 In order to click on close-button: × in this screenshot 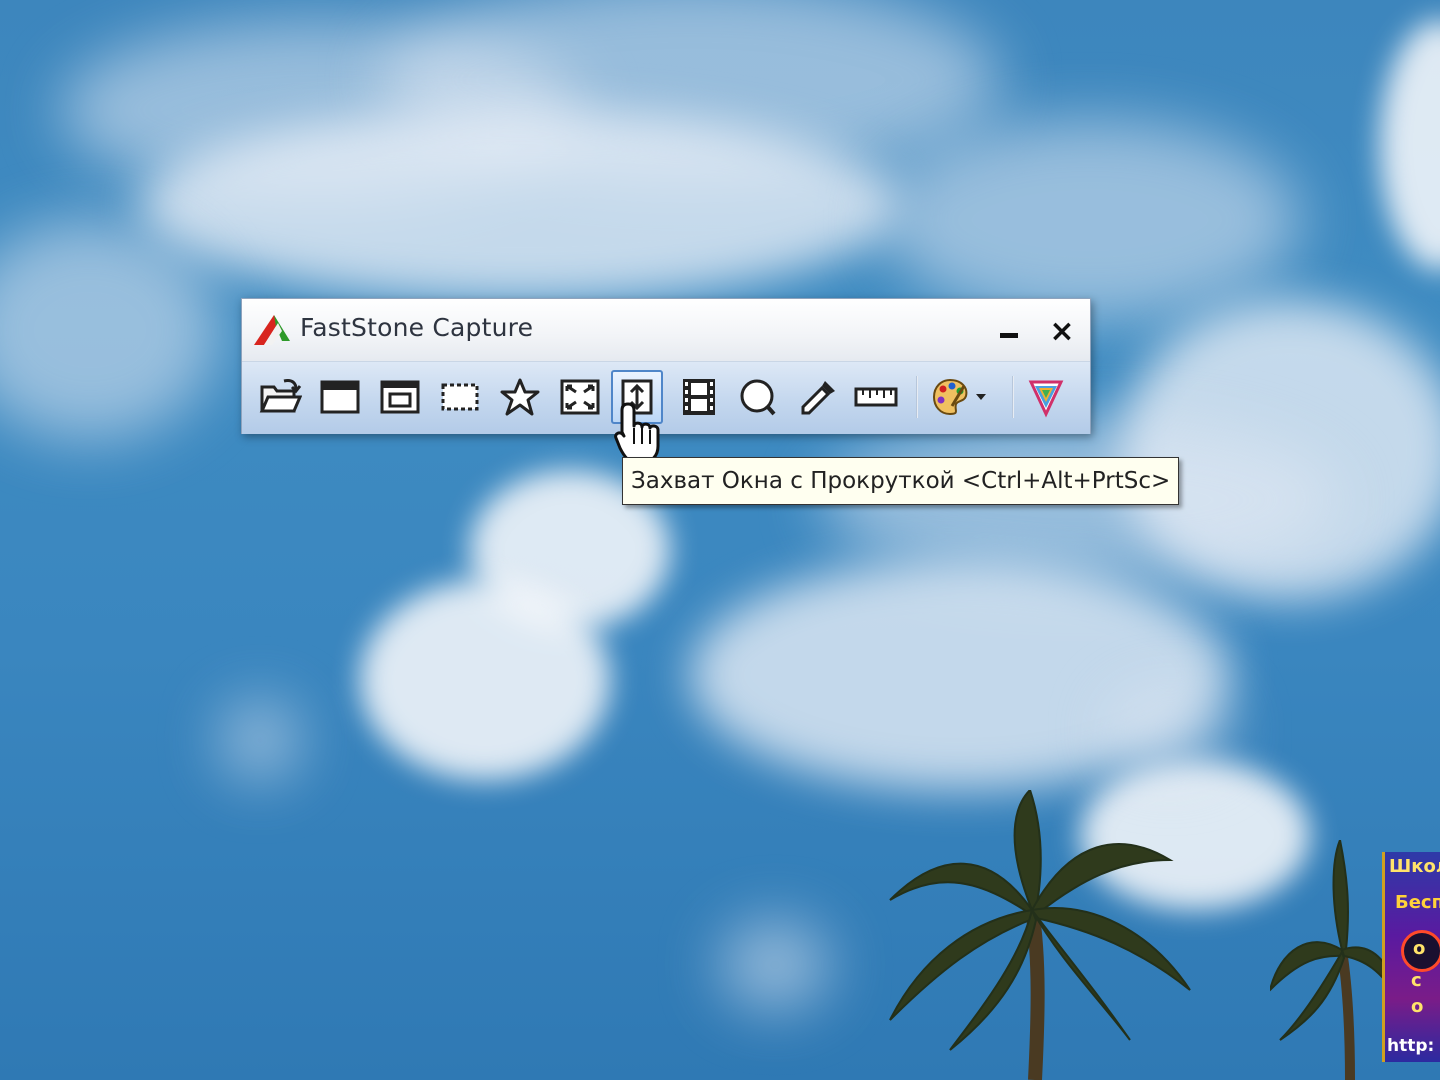, I will do `click(1062, 332)`.